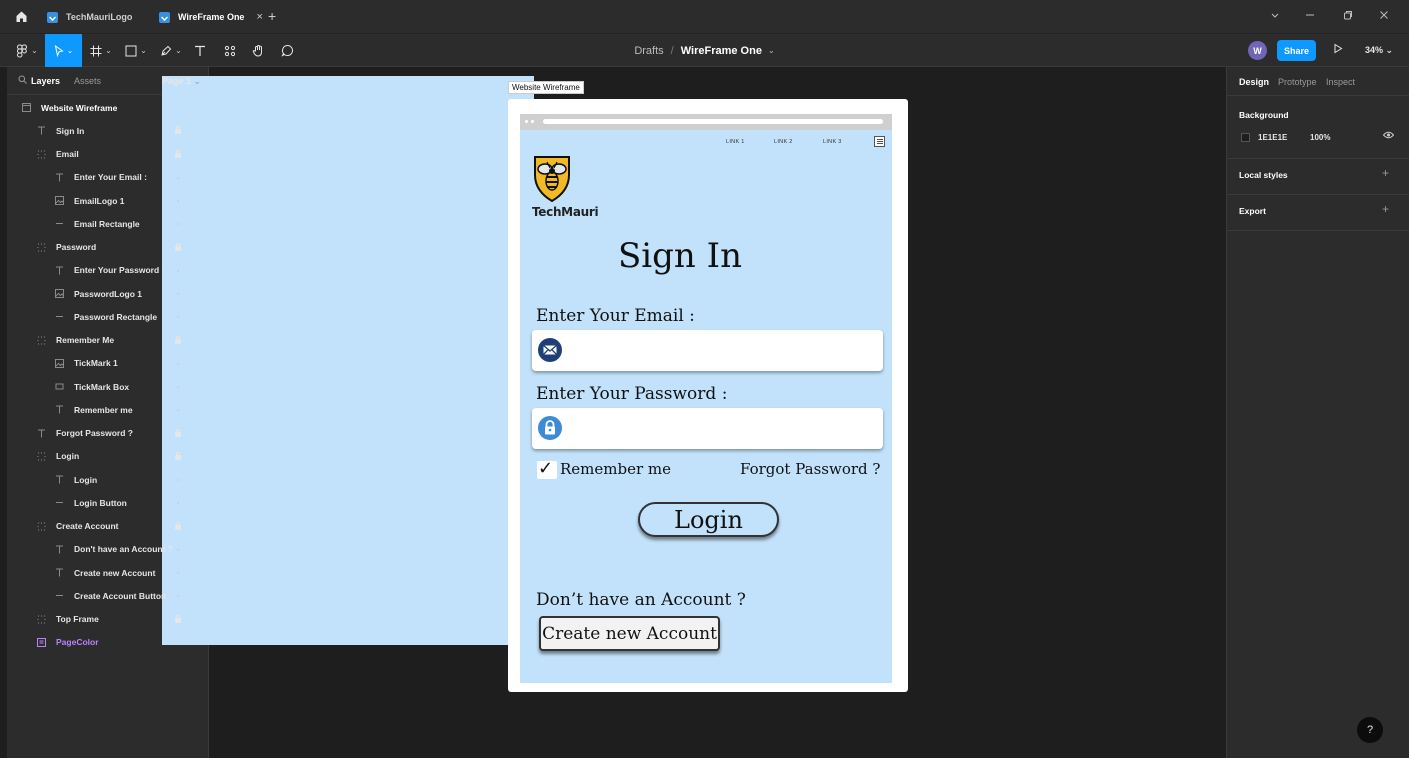 The width and height of the screenshot is (1409, 758). What do you see at coordinates (721, 51) in the screenshot?
I see `breadcrumb-file: WireFrame One` at bounding box center [721, 51].